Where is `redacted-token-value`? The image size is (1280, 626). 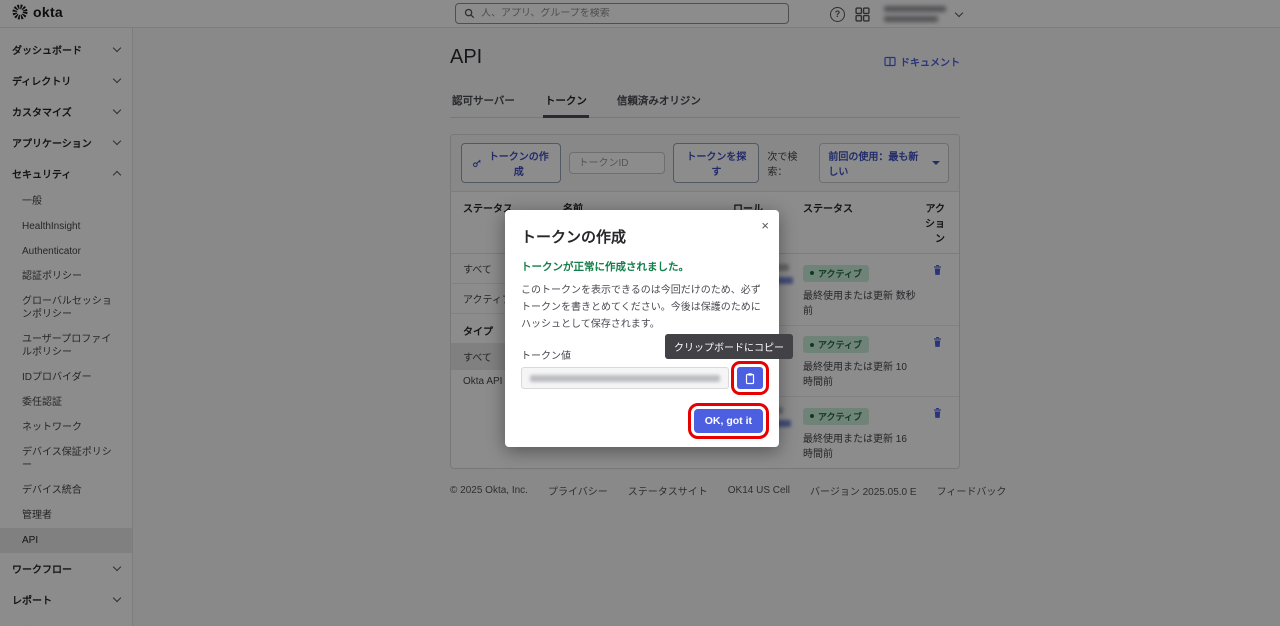
redacted-token-value is located at coordinates (625, 378).